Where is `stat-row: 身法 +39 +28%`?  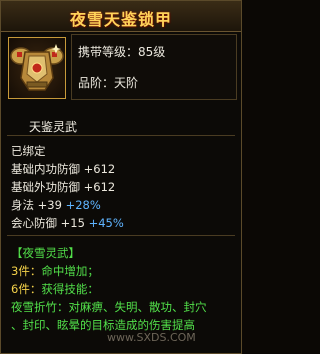 stat-row: 身法 +39 +28% is located at coordinates (56, 205).